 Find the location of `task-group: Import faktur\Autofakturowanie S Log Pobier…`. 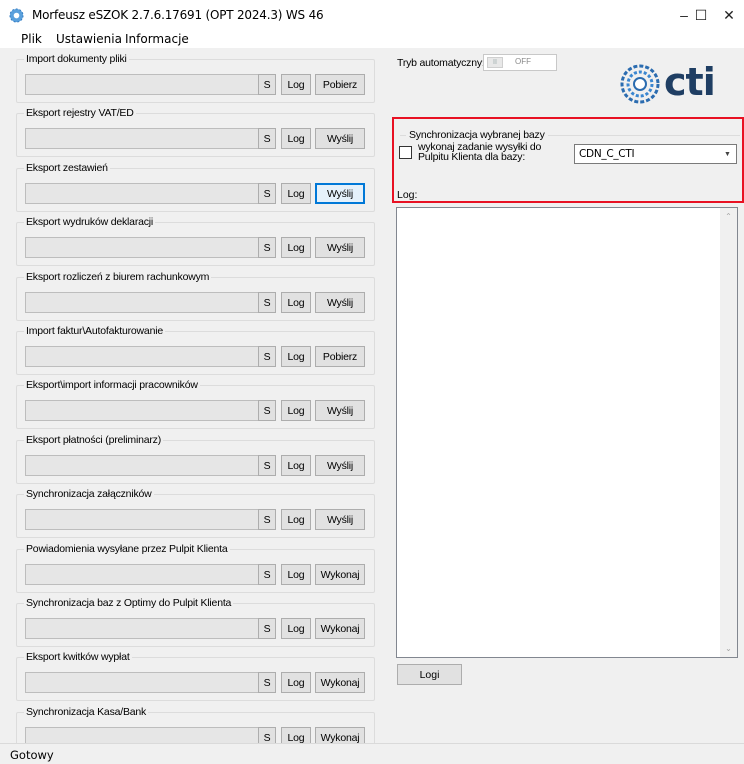

task-group: Import faktur\Autofakturowanie S Log Pobier… is located at coordinates (195, 350).